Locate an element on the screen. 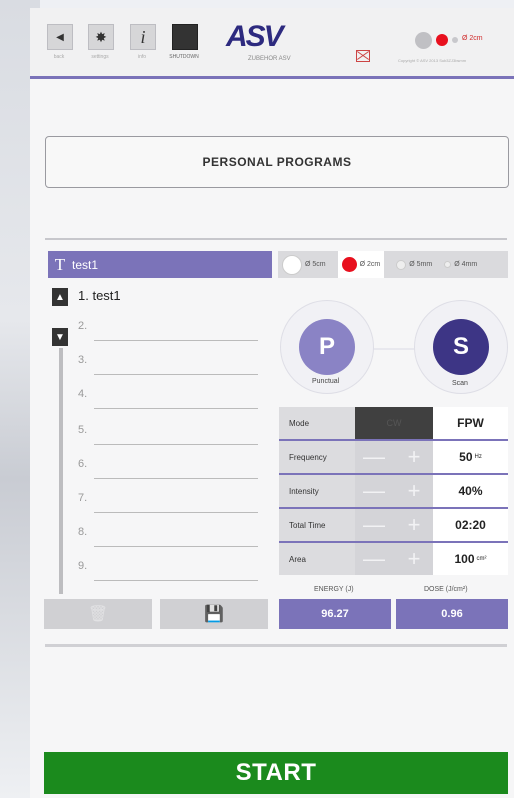 The height and width of the screenshot is (798, 514). punctual-button: P is located at coordinates (327, 347).